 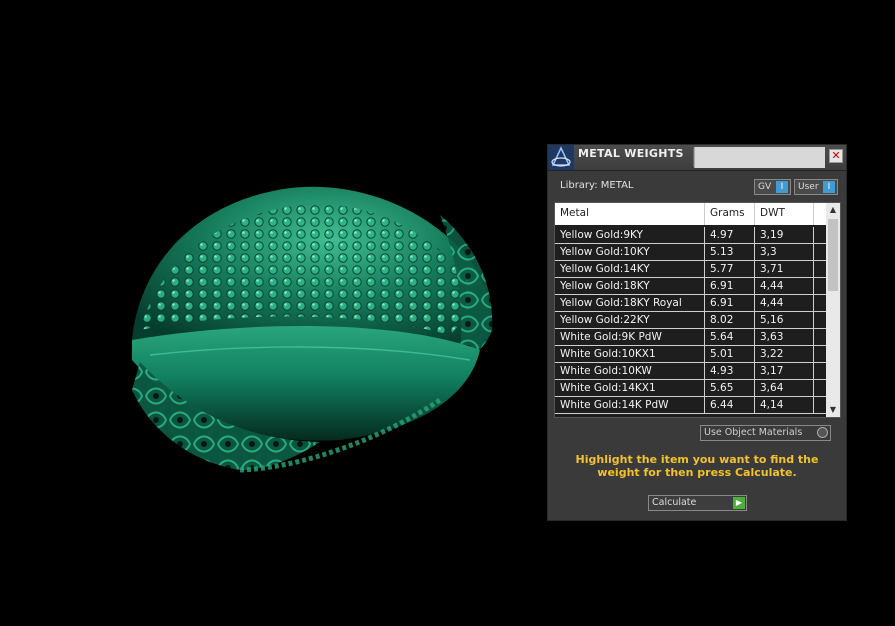 I want to click on calculate-label: Calculate, so click(x=674, y=502).